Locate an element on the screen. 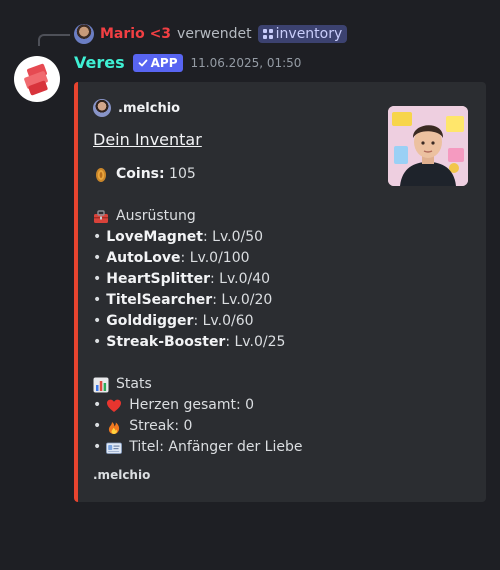 This screenshot has height=570, width=500. equipment-heading: Ausrüstung is located at coordinates (197, 216).